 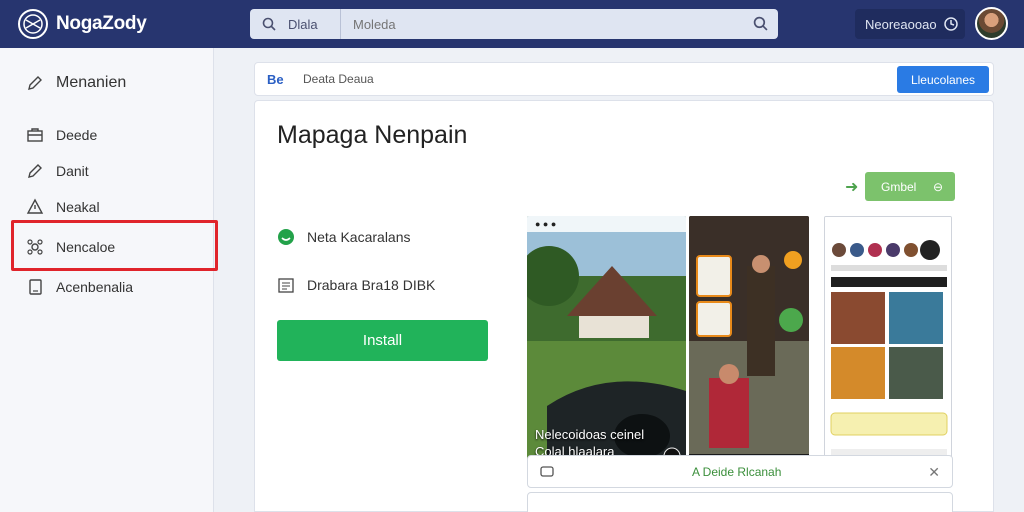 I want to click on page-title: Mapaga Nenpain, so click(x=372, y=135).